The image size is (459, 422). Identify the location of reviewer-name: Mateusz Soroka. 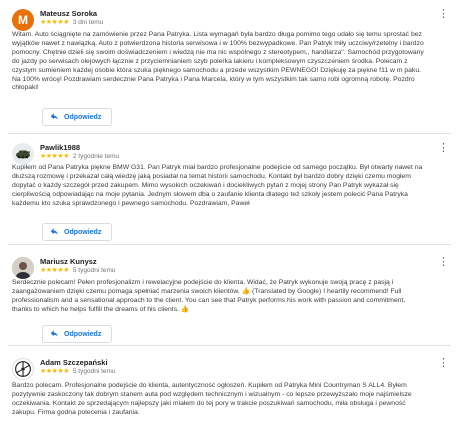
(68, 13).